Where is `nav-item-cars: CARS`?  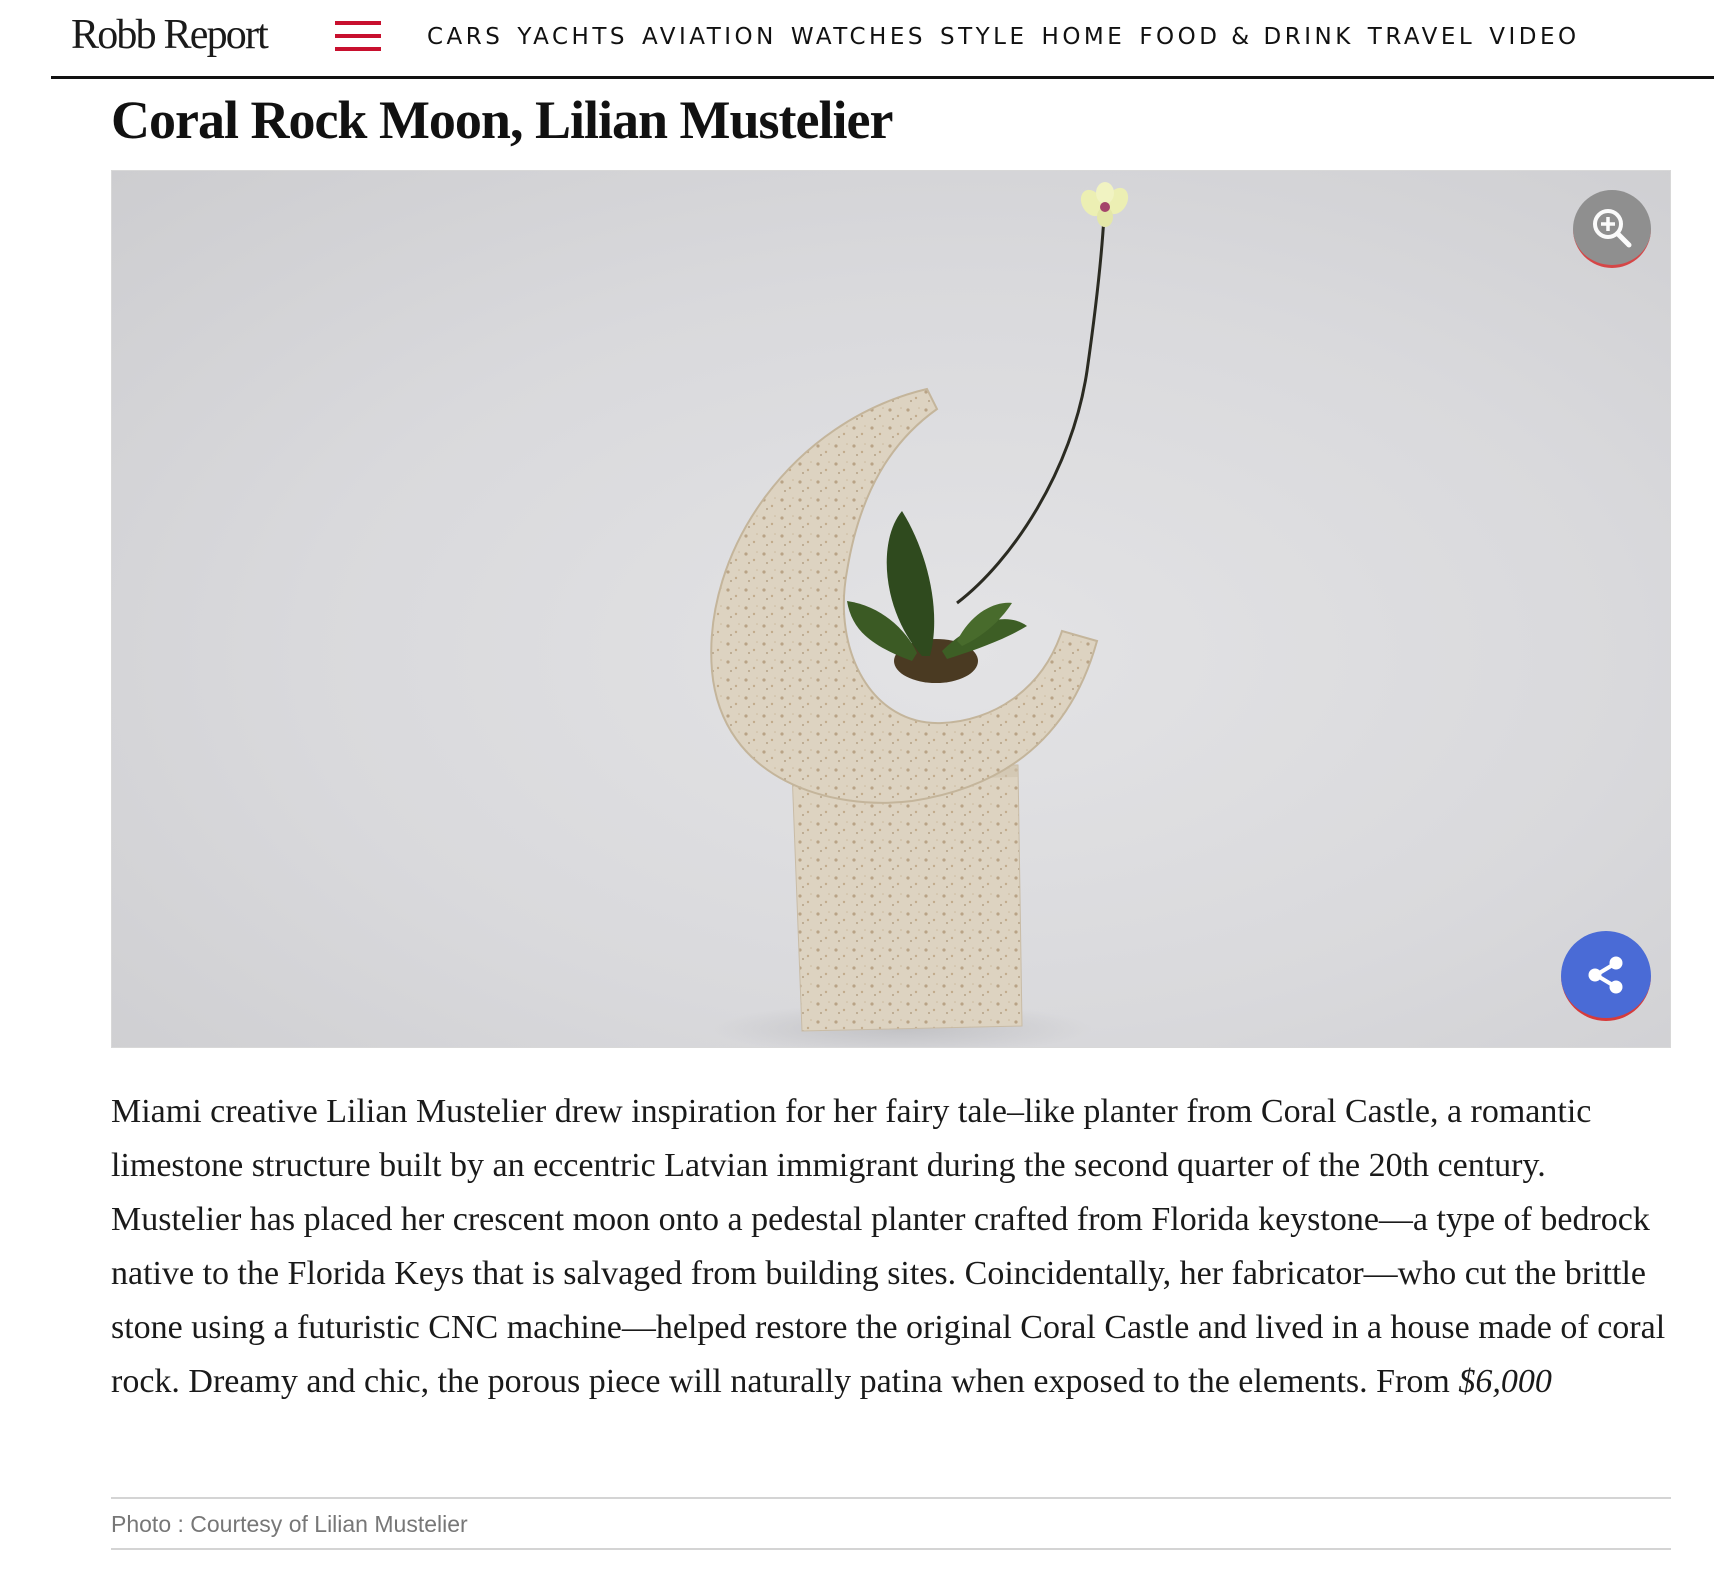 nav-item-cars: CARS is located at coordinates (465, 37).